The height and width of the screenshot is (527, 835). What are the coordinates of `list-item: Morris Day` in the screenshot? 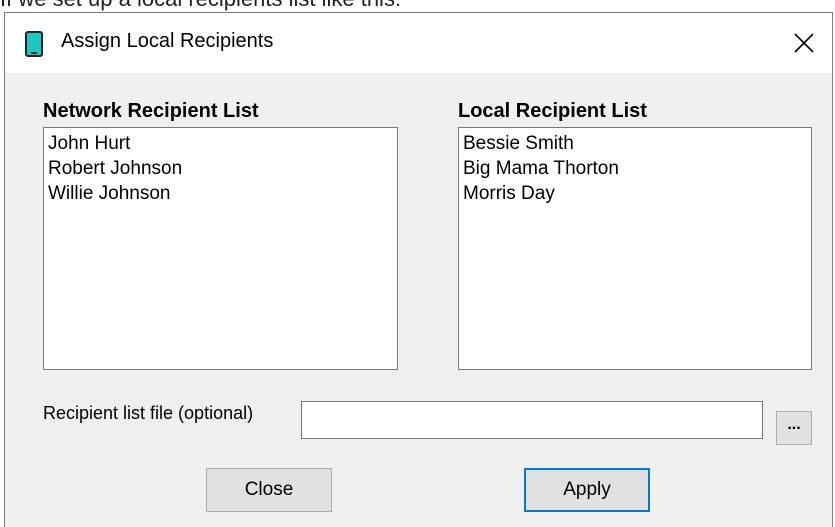 It's located at (635, 193).